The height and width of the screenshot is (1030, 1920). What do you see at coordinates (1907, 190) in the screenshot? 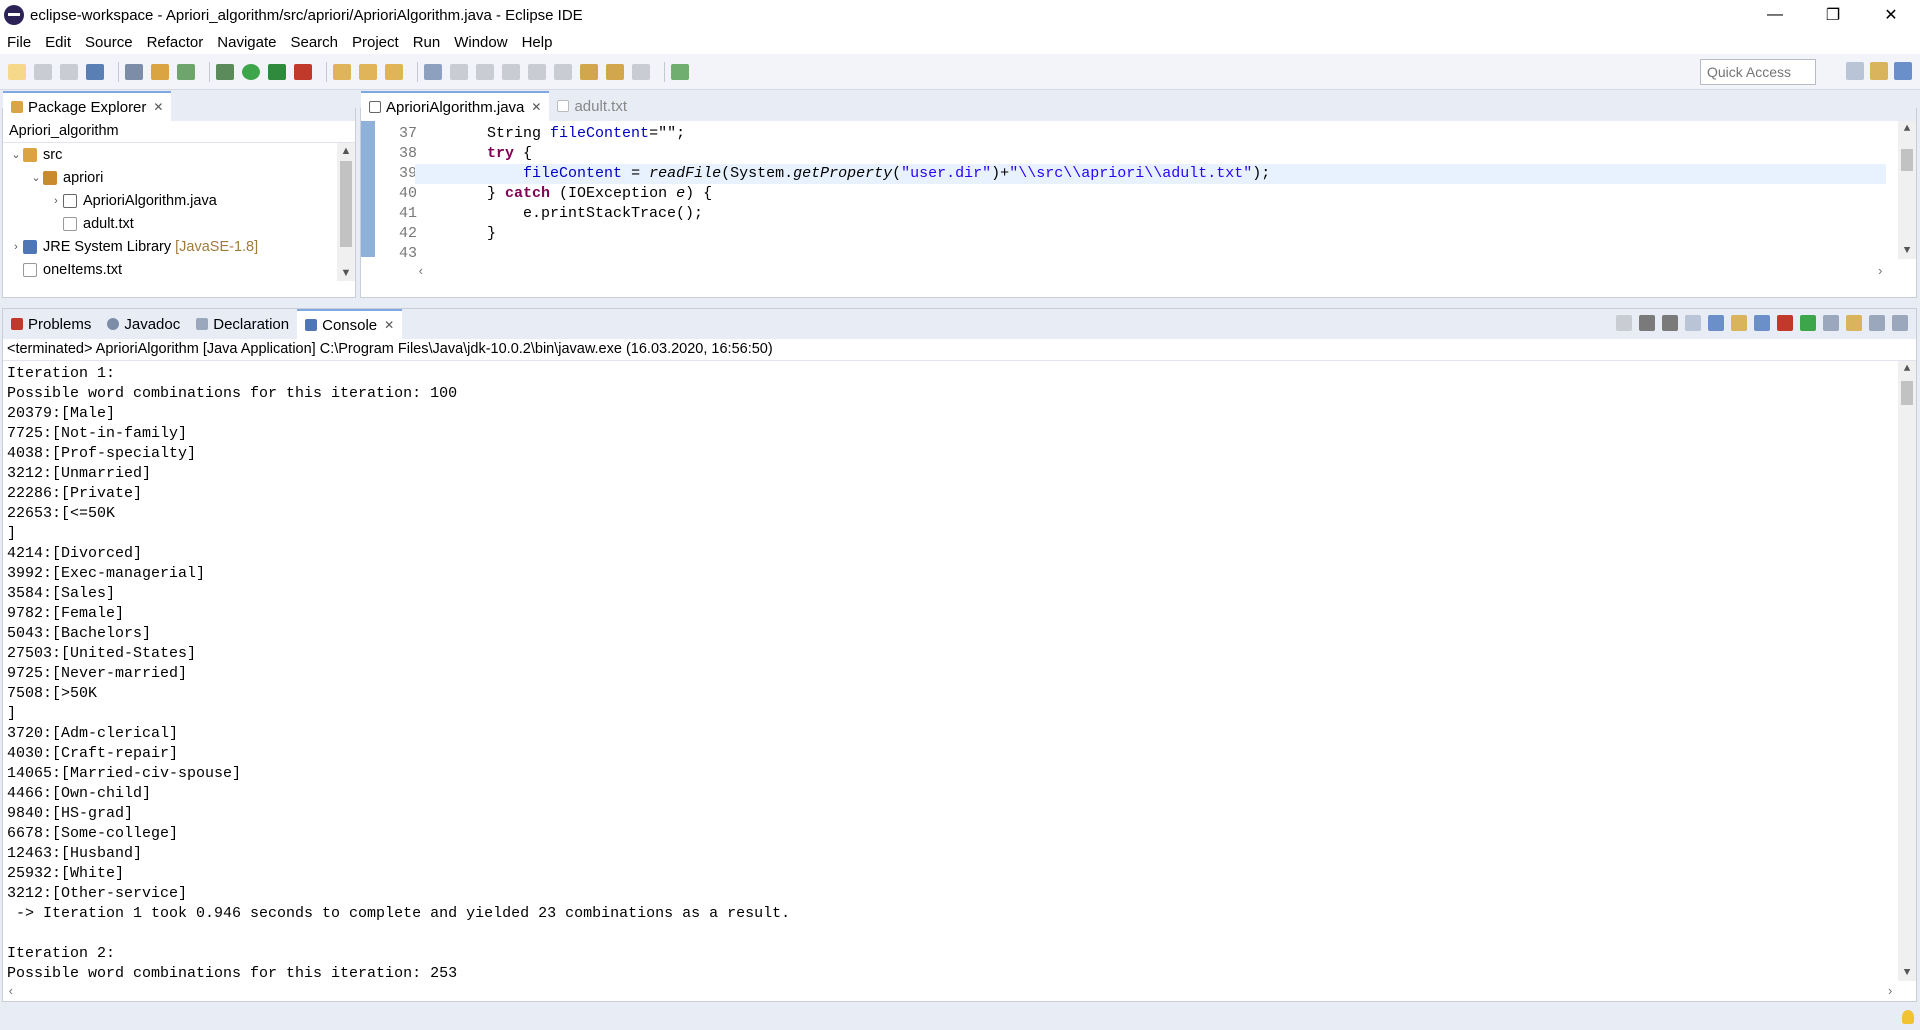
I see `editor-vertical-scrollbar: ▲ ▼` at bounding box center [1907, 190].